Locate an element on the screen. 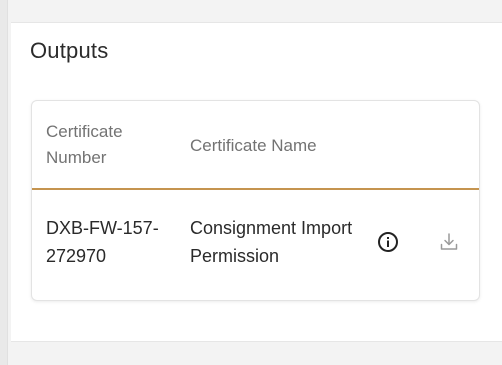 The width and height of the screenshot is (502, 365). column-header-certificate-number: Certificate Number is located at coordinates (84, 144).